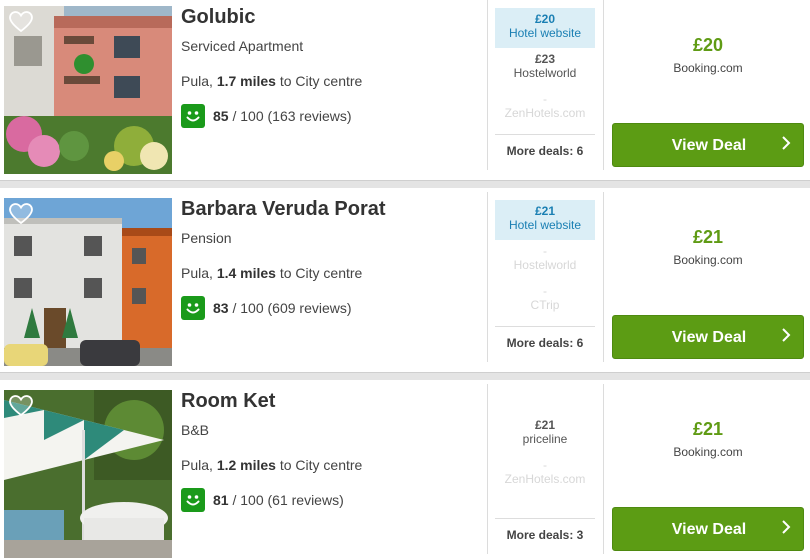 The height and width of the screenshot is (560, 810). I want to click on hotel-name: Golubic, so click(331, 17).